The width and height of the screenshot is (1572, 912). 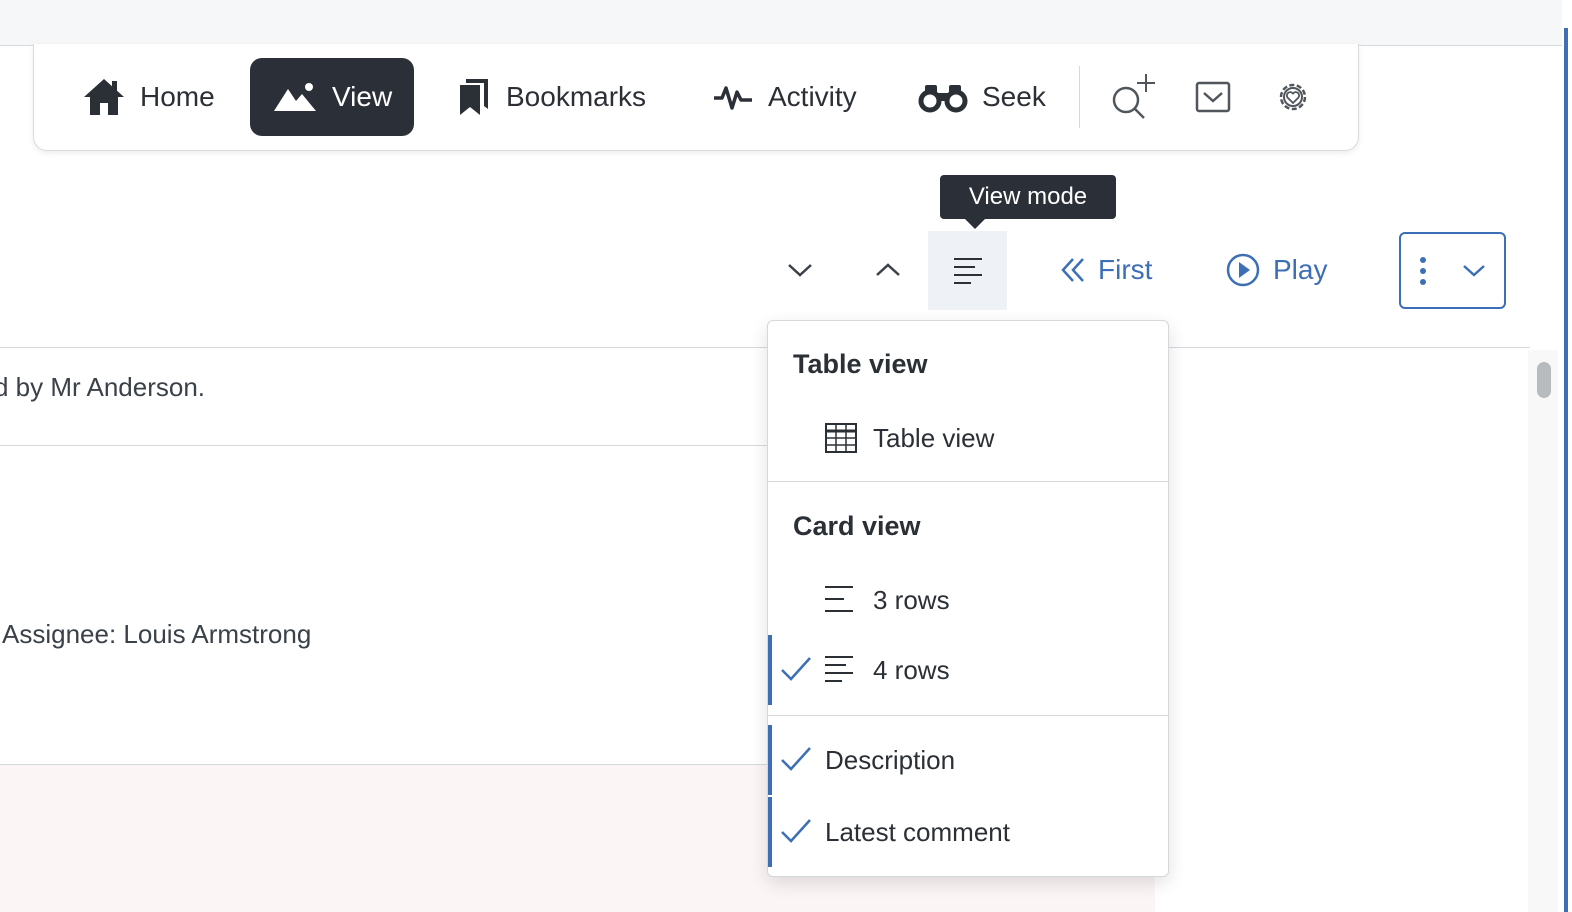 What do you see at coordinates (812, 96) in the screenshot?
I see `nav-activity-label: Activity` at bounding box center [812, 96].